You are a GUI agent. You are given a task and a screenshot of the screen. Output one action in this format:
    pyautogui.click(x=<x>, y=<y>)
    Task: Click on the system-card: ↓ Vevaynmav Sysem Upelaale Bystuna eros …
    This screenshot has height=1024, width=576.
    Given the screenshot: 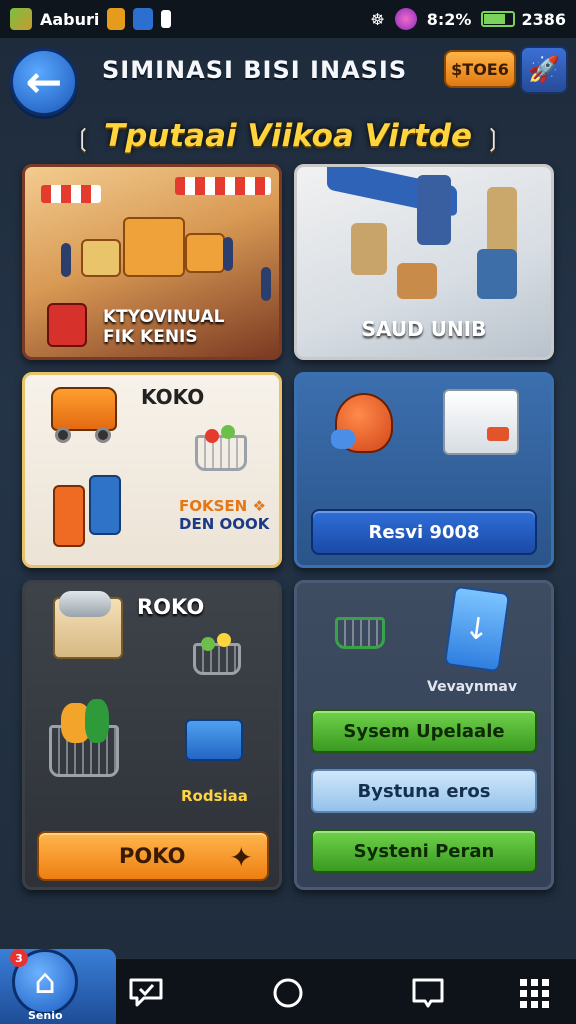 What is the action you would take?
    pyautogui.click(x=424, y=735)
    